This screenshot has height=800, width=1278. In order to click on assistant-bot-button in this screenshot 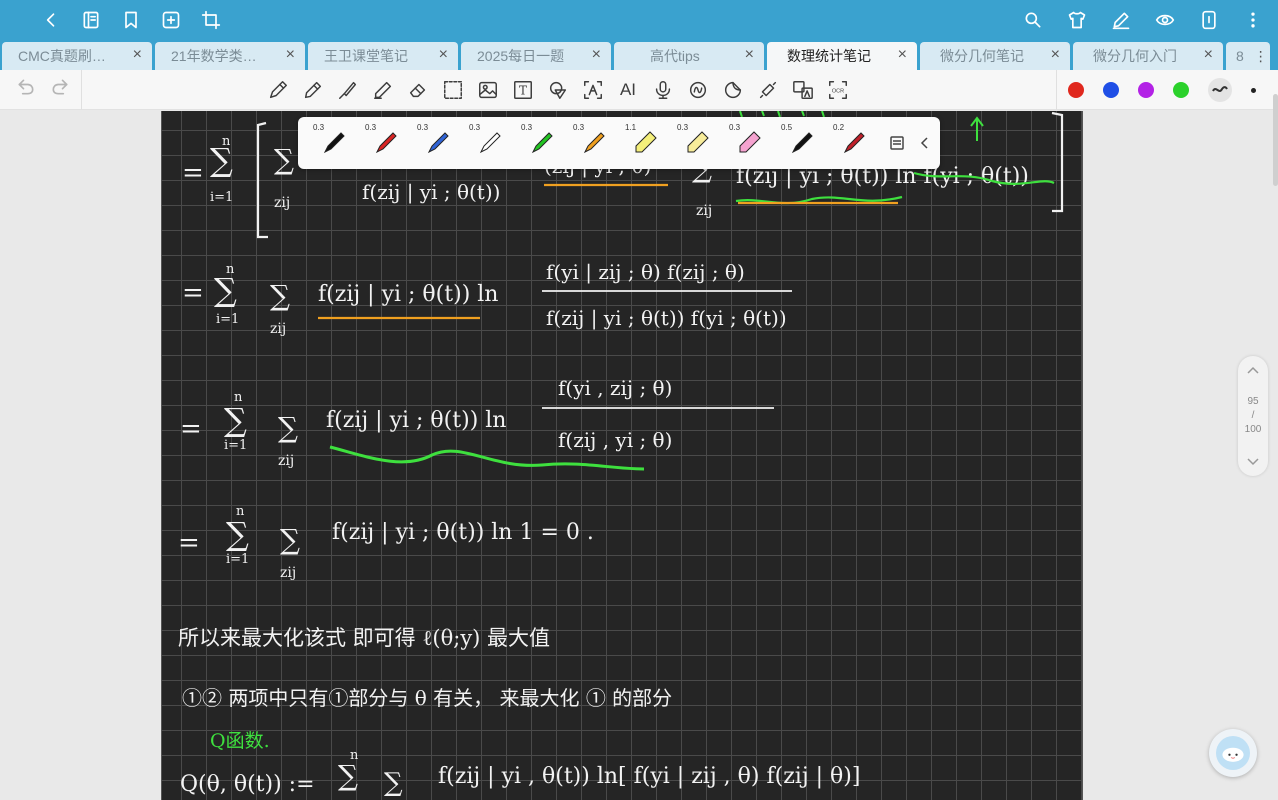, I will do `click(1233, 753)`.